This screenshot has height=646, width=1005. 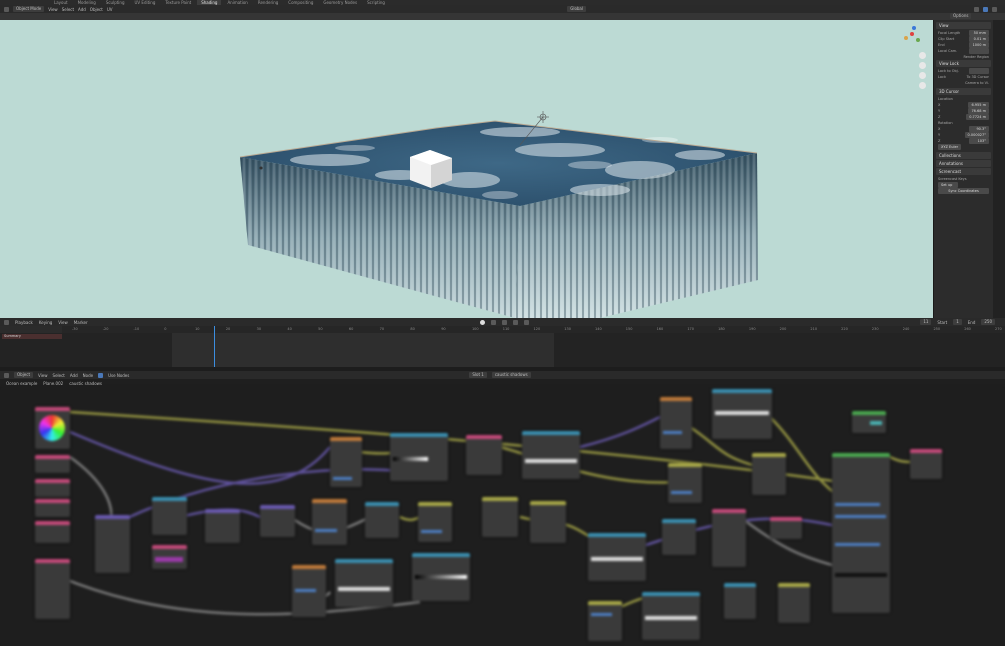 I want to click on node-editor-type-icon, so click(x=6, y=375).